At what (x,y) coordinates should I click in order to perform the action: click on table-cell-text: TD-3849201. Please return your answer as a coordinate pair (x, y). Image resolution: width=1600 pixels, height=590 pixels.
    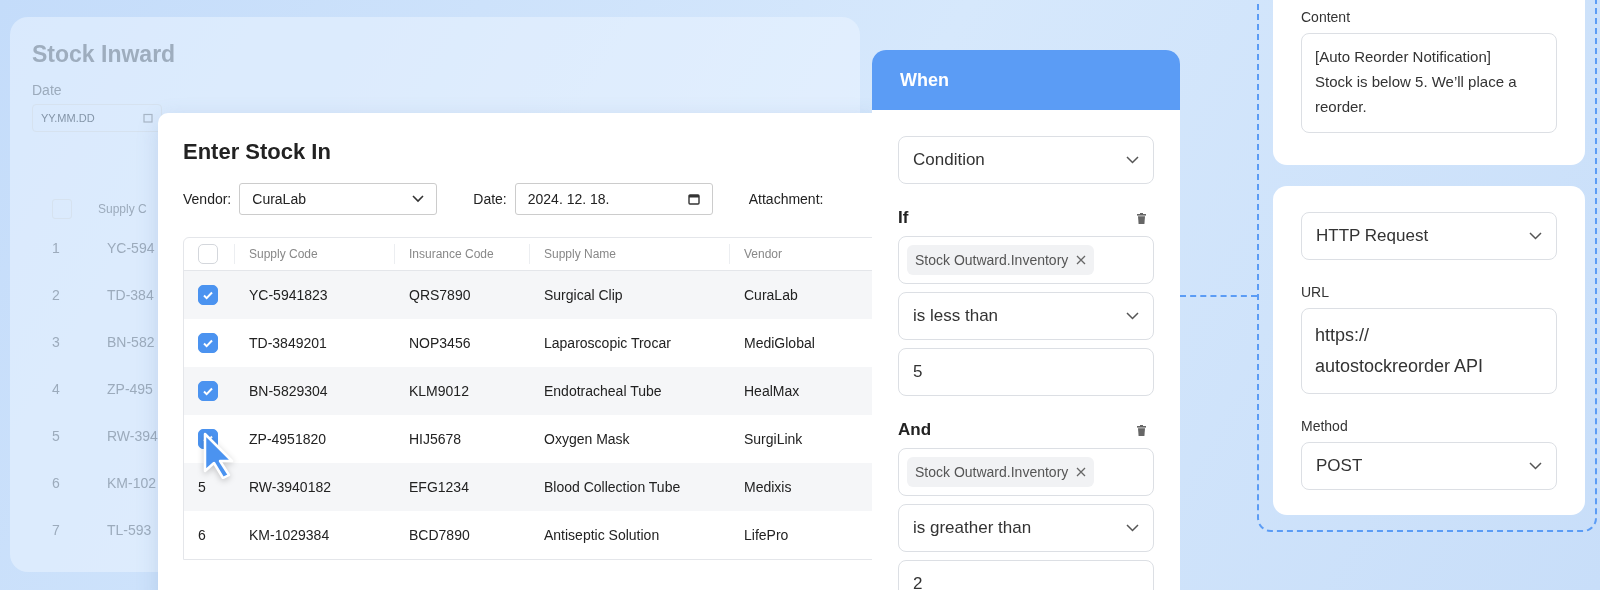
    Looking at the image, I should click on (288, 343).